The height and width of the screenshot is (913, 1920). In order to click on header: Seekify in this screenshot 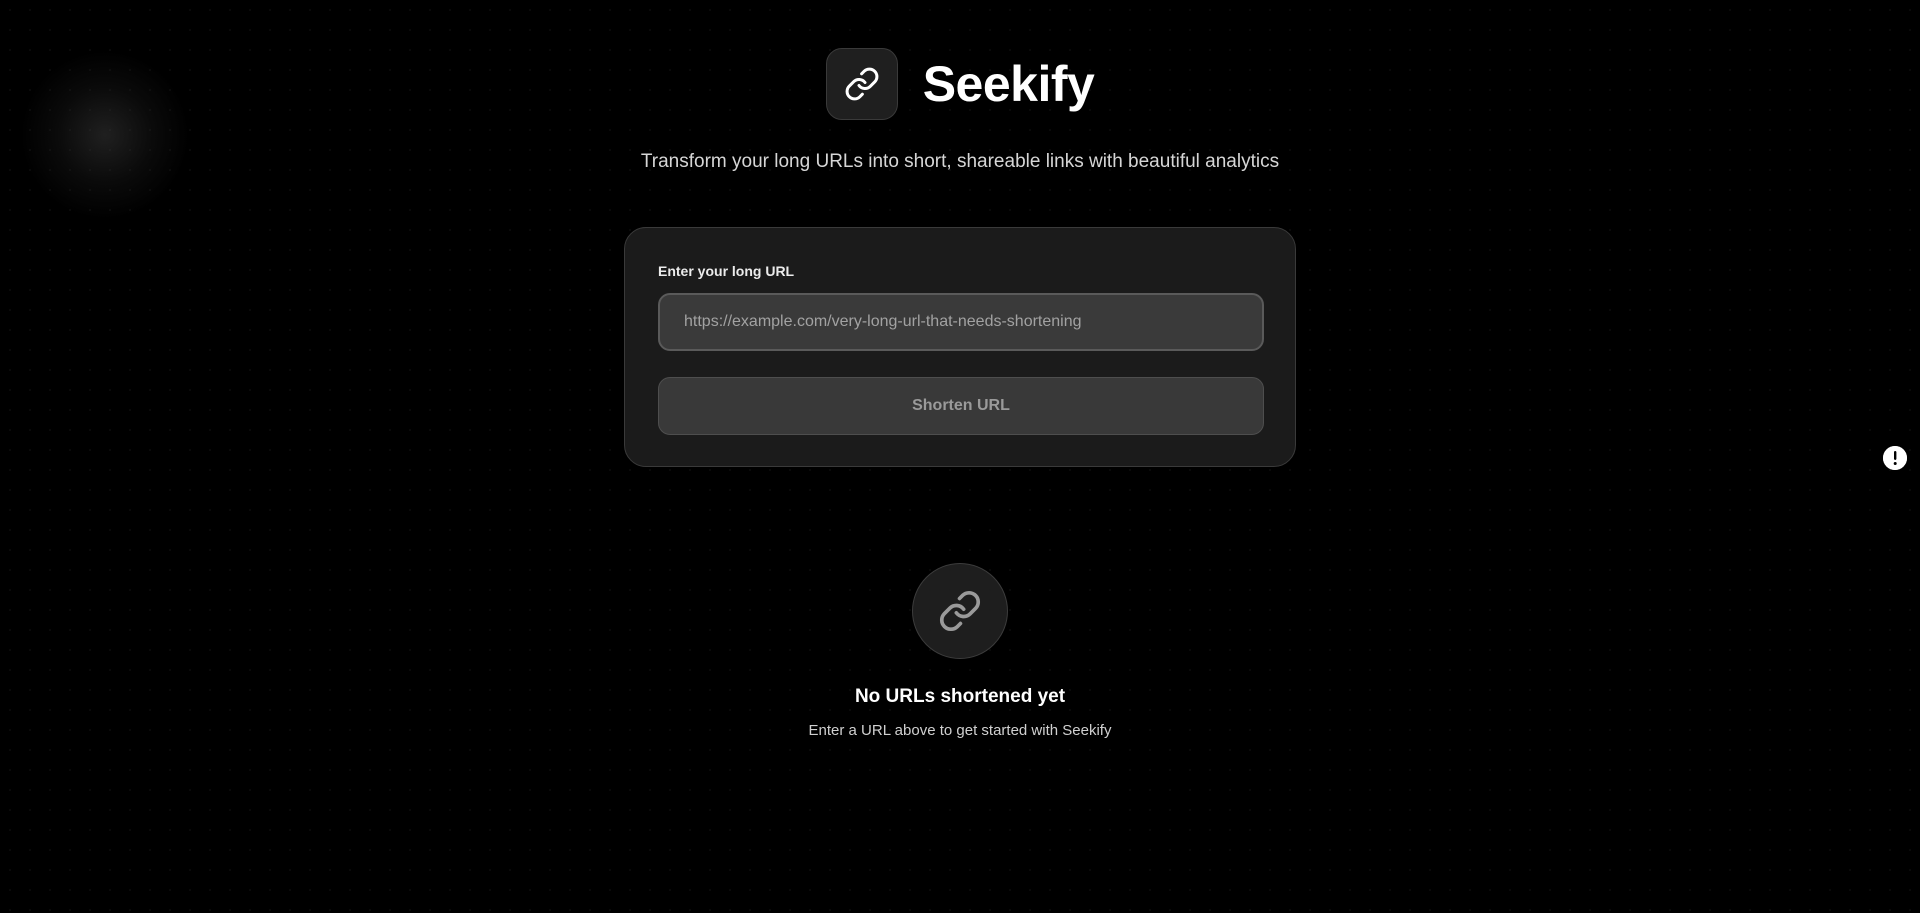, I will do `click(960, 84)`.